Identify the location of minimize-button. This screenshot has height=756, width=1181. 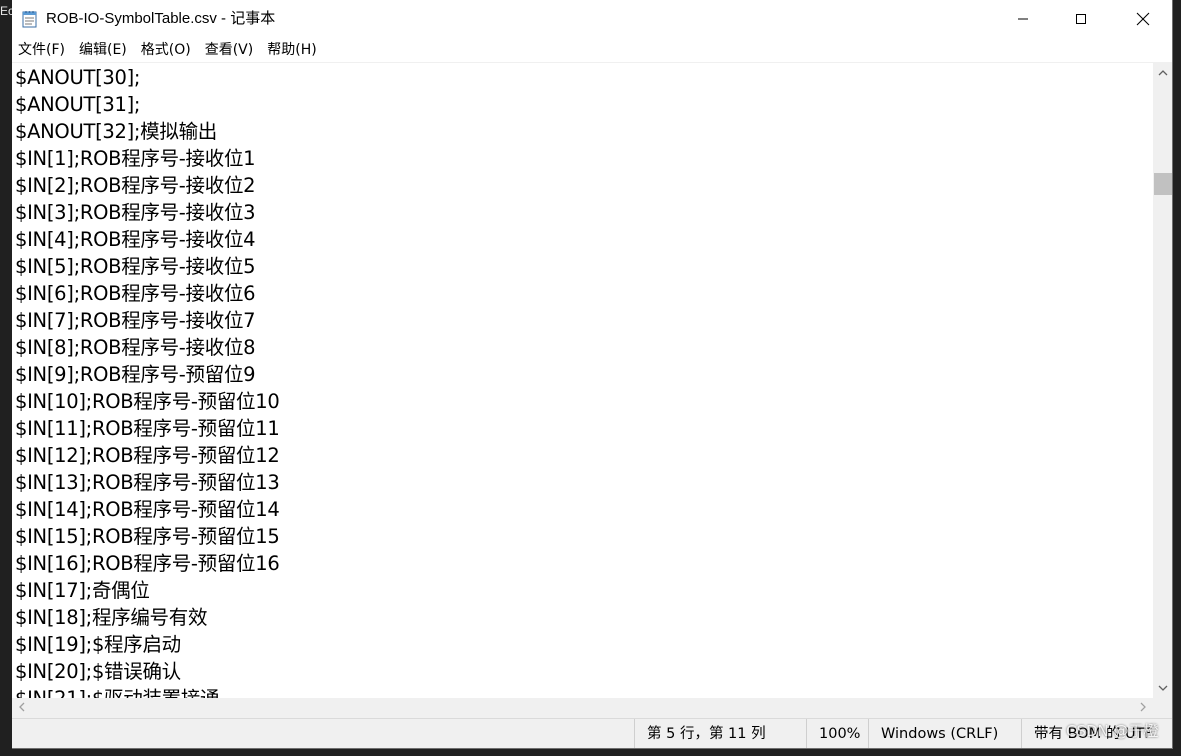
(1023, 19).